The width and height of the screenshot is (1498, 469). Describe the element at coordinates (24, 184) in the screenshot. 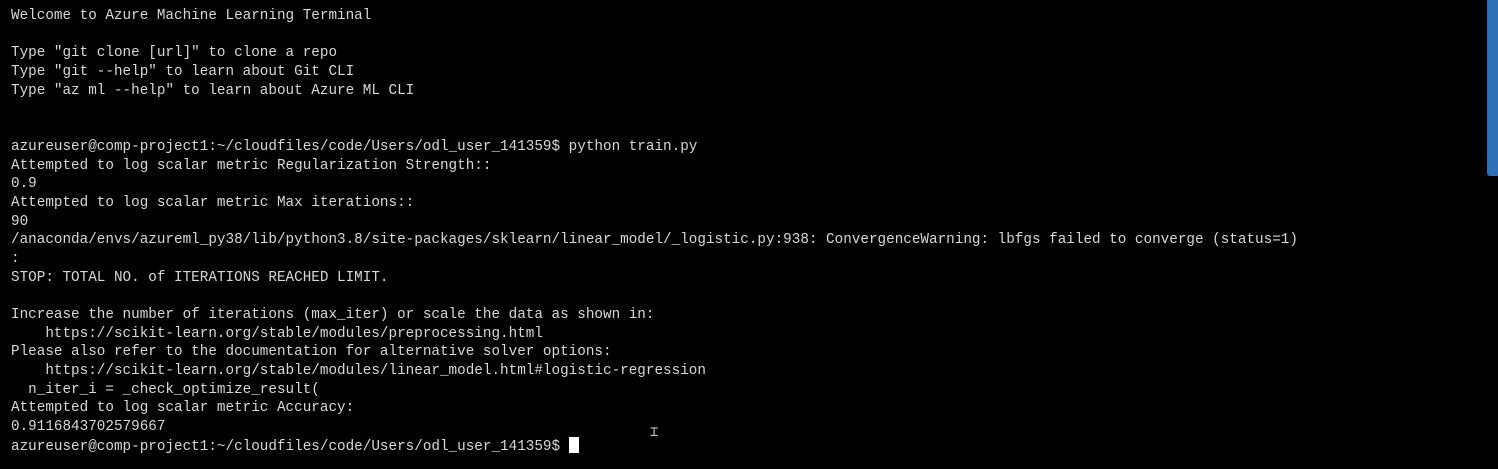

I see `terminal-line: 0.9` at that location.